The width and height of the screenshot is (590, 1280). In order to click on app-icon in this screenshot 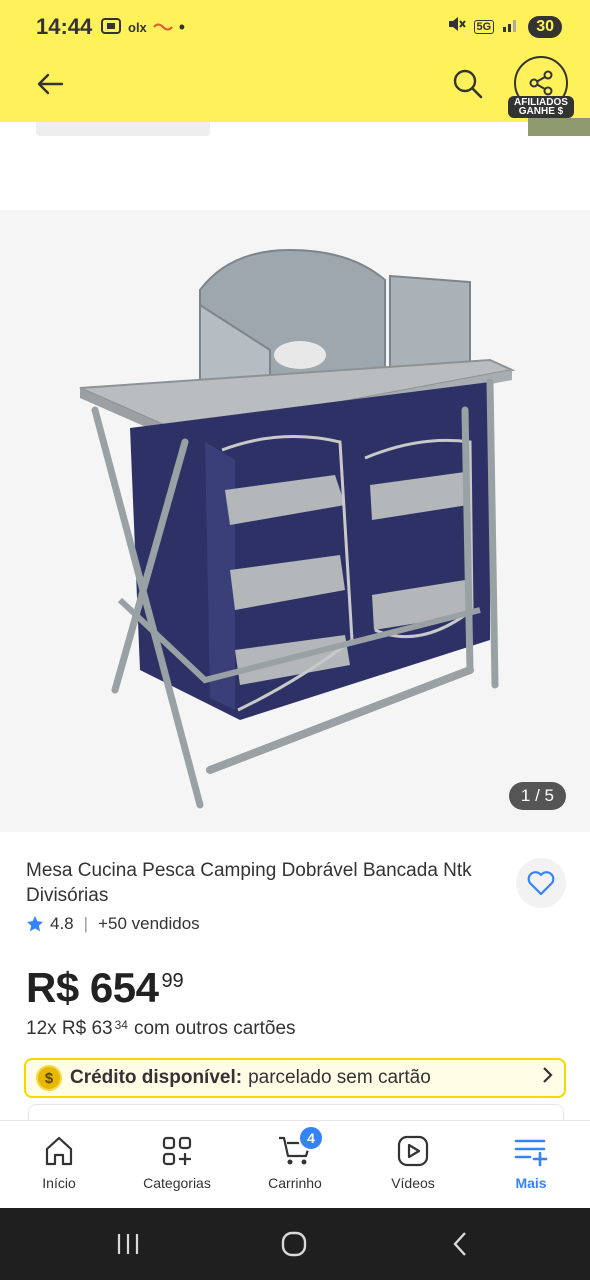, I will do `click(163, 28)`.